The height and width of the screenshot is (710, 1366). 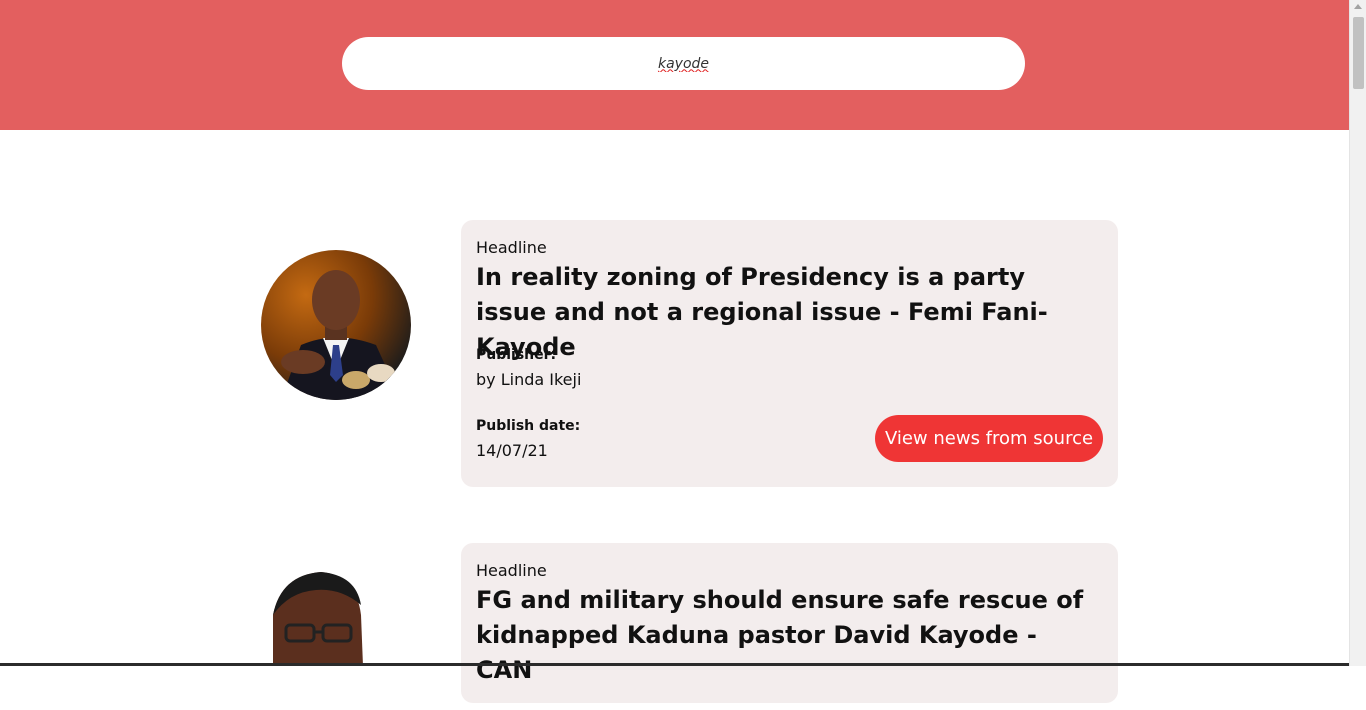 What do you see at coordinates (528, 426) in the screenshot?
I see `publish-date-label: Publish date:` at bounding box center [528, 426].